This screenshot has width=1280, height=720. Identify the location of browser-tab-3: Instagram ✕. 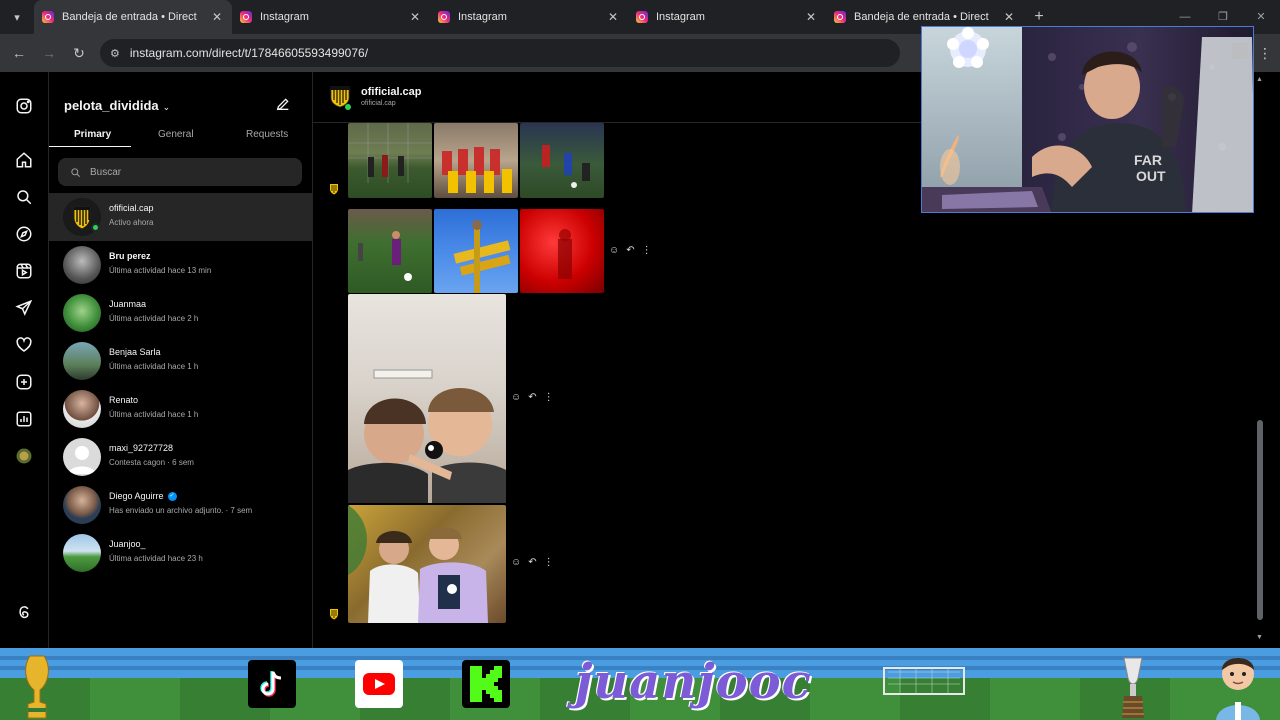
(529, 17).